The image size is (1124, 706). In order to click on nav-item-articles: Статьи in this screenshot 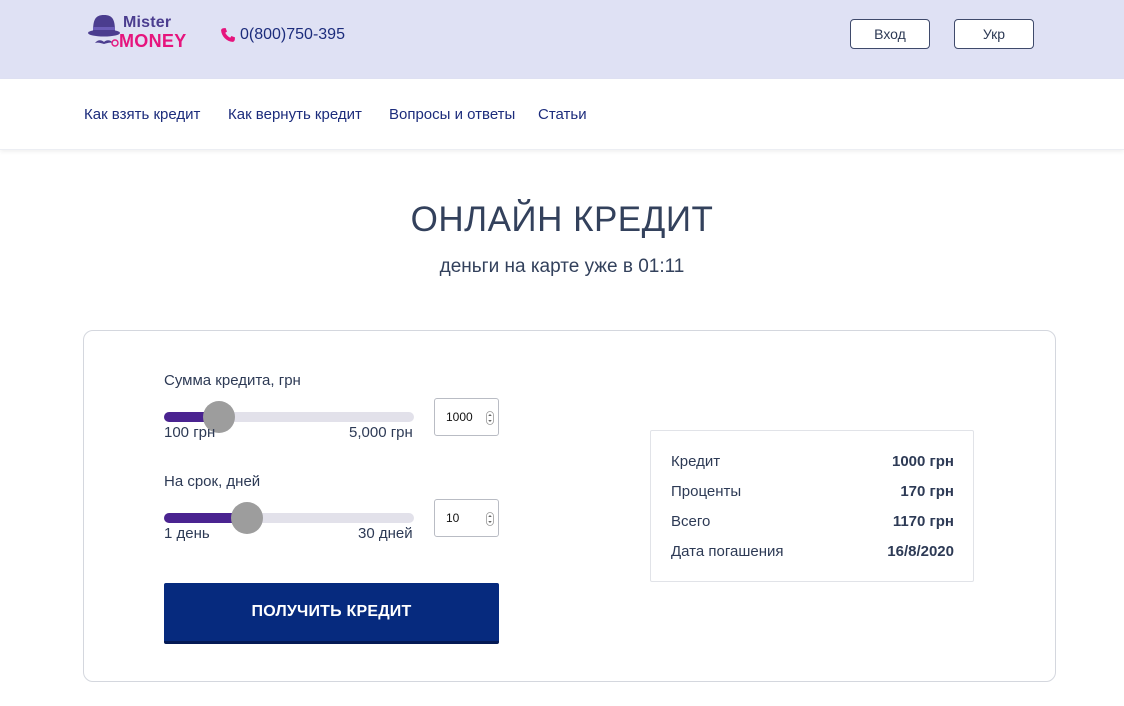, I will do `click(562, 114)`.